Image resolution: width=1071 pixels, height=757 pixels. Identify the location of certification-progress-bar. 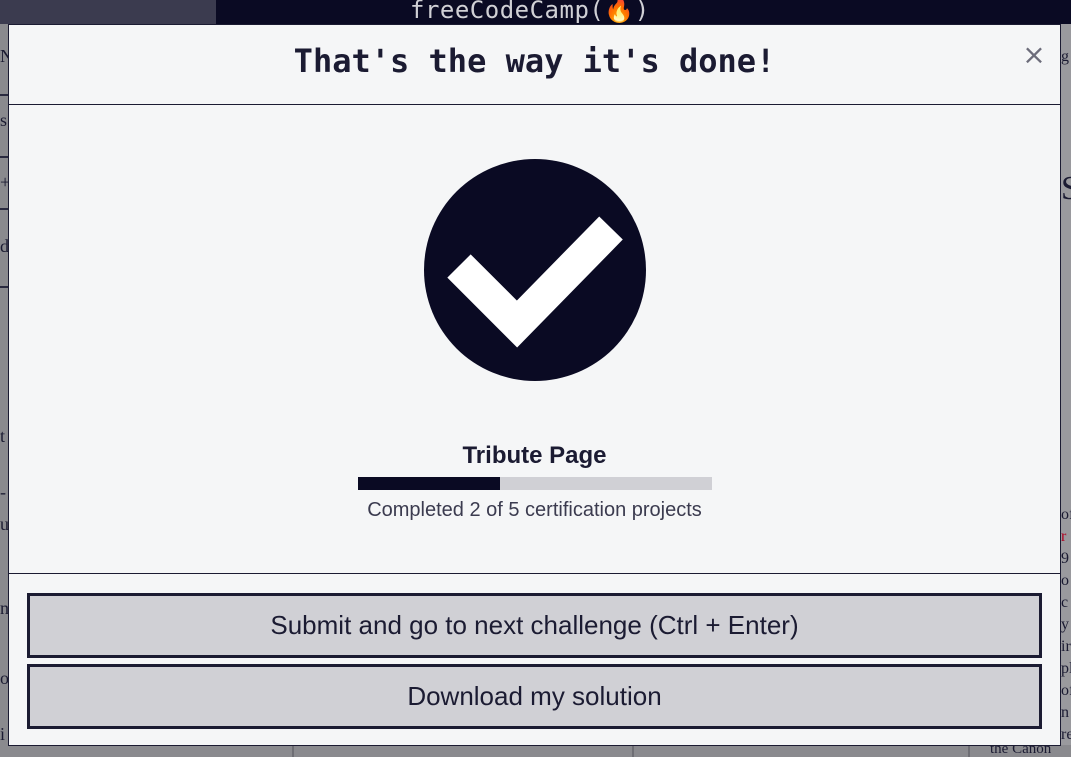
(535, 483).